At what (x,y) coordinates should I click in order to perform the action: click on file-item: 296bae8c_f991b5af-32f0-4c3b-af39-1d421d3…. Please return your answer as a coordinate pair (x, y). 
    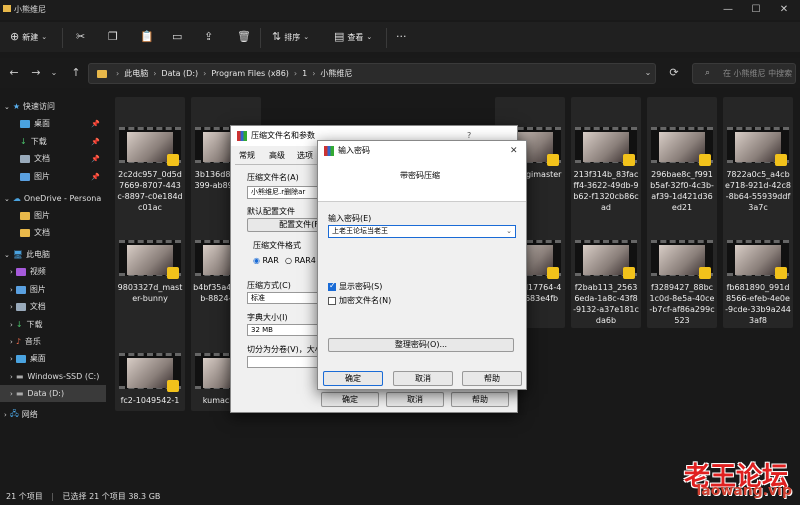
    Looking at the image, I should click on (682, 156).